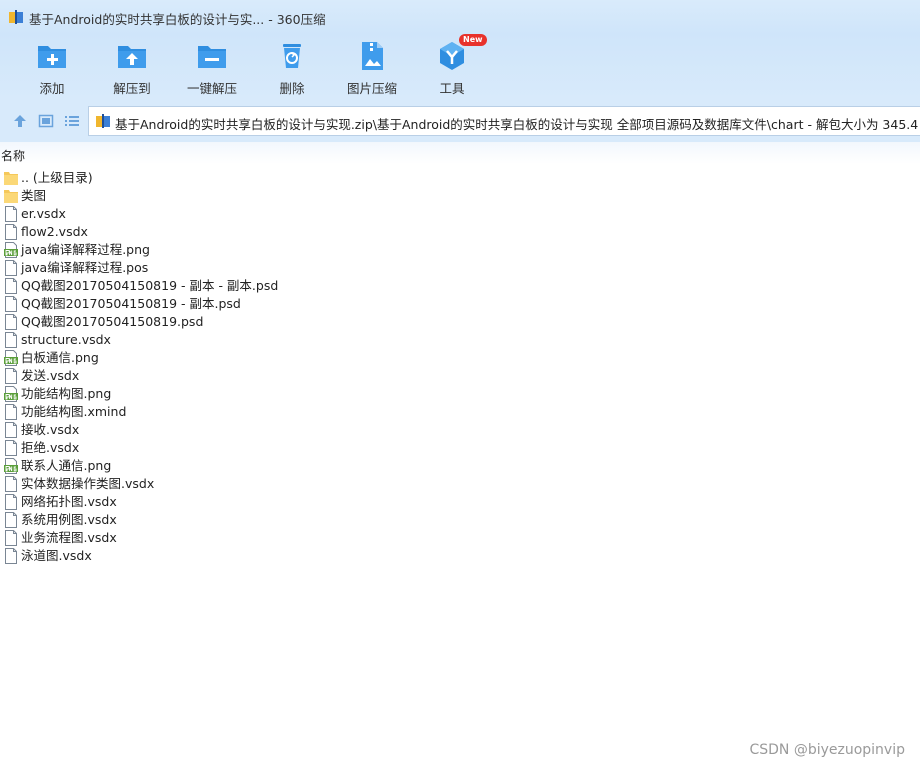  I want to click on file-name: 拒绝.vsdx, so click(50, 447).